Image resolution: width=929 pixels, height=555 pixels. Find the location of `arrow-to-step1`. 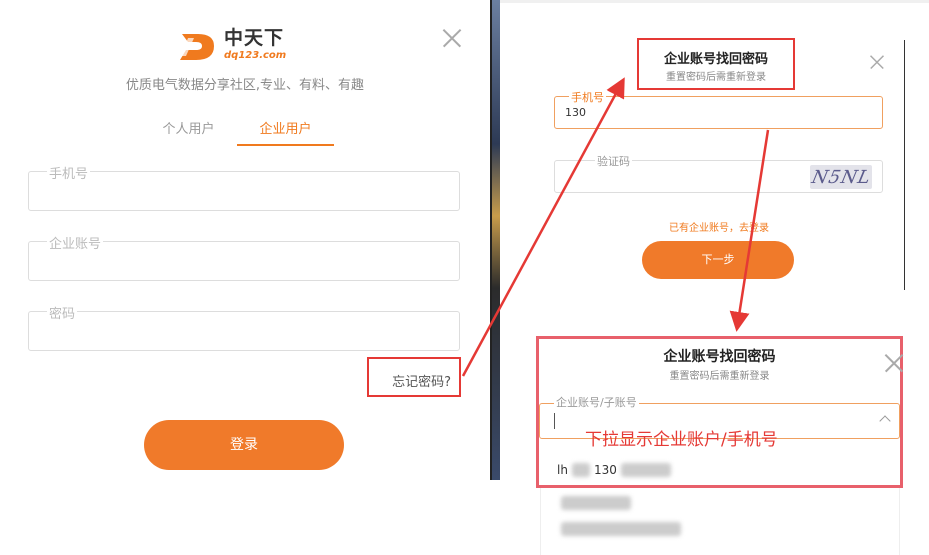

arrow-to-step1 is located at coordinates (543, 227).